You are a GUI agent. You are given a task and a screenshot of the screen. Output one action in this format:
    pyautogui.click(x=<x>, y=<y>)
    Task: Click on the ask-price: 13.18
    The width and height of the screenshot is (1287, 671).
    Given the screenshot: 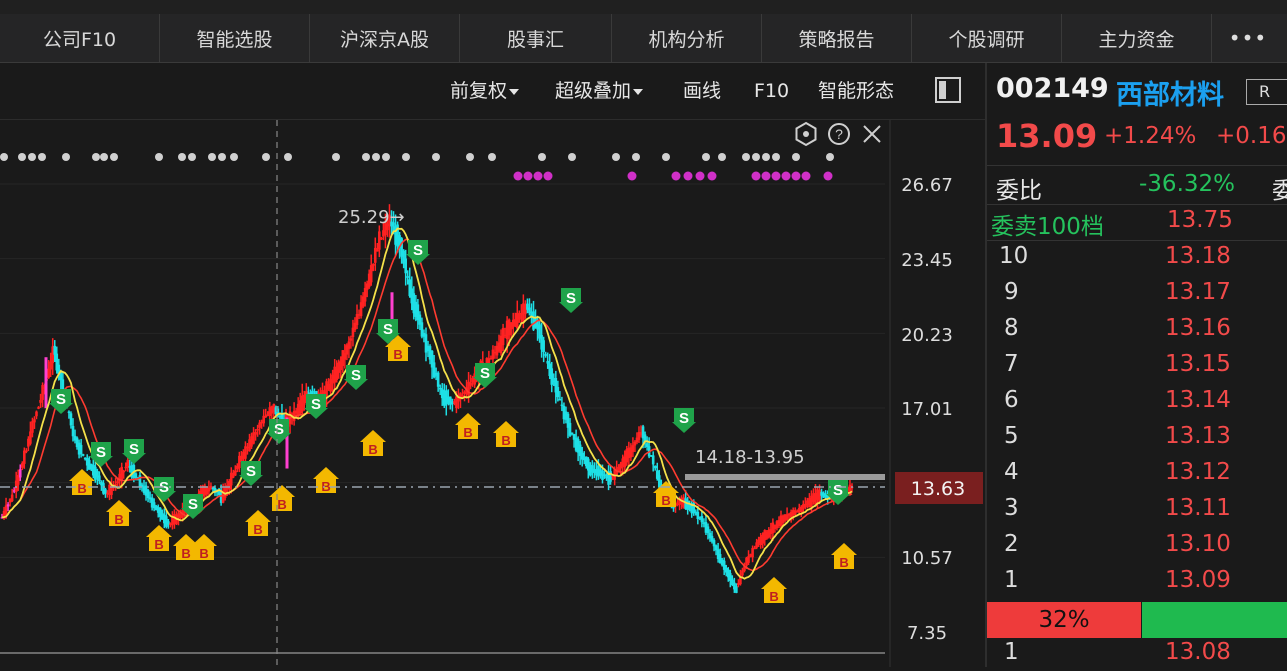 What is the action you would take?
    pyautogui.click(x=1198, y=256)
    